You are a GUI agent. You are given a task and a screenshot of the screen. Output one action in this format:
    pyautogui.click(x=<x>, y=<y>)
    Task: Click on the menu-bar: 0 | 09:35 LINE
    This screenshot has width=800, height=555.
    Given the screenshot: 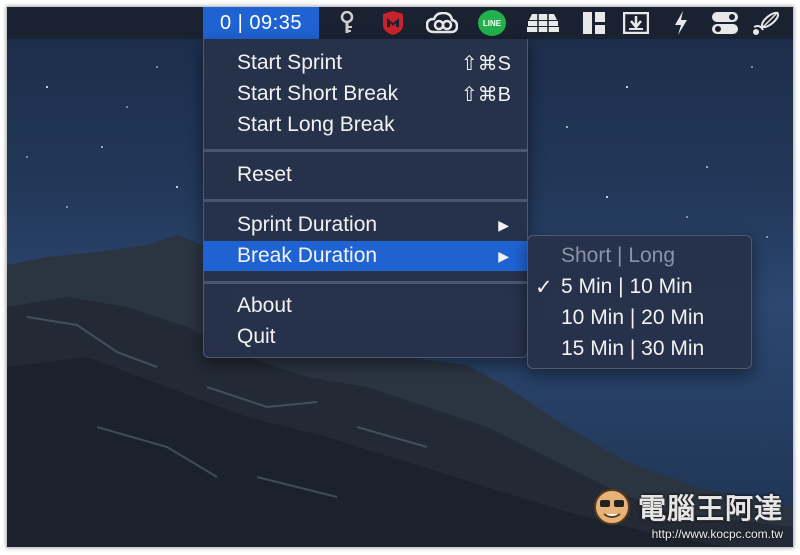 What is the action you would take?
    pyautogui.click(x=400, y=23)
    